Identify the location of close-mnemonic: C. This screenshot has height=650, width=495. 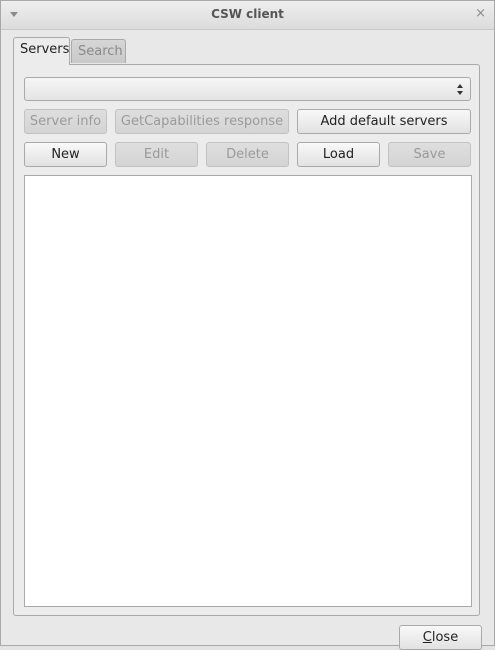
(427, 637).